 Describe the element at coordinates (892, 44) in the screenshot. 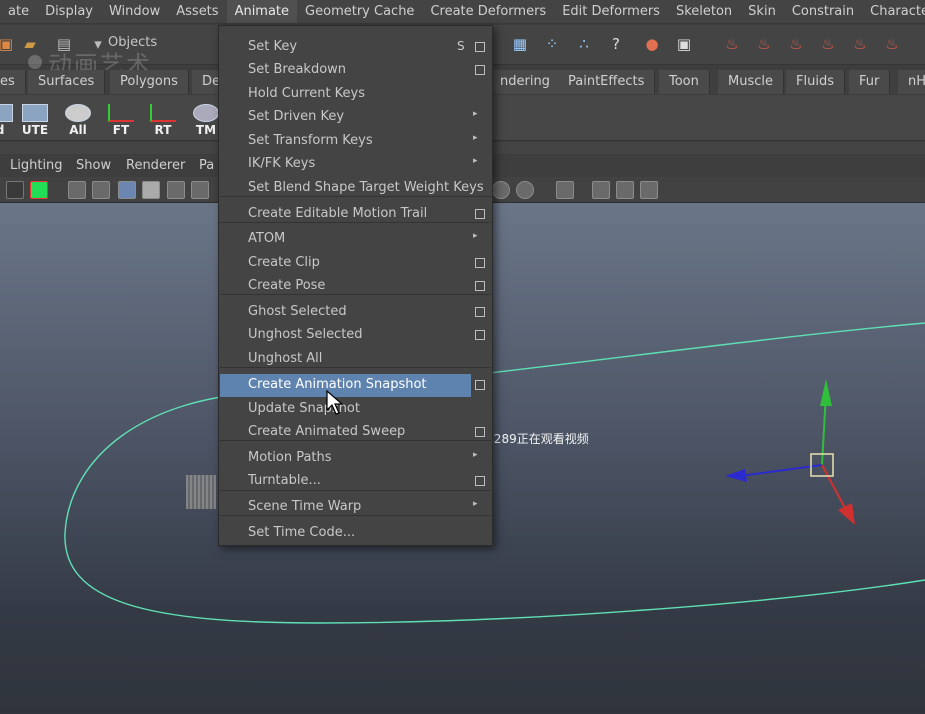

I see `magnet-settings-icon: ♨` at that location.